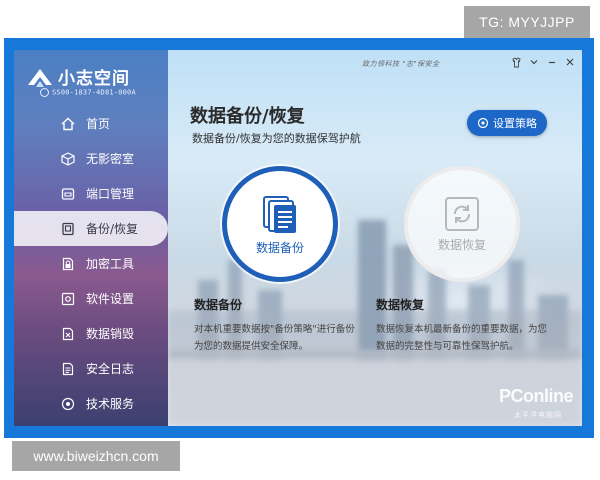 This screenshot has width=600, height=480. Describe the element at coordinates (276, 138) in the screenshot. I see `page-subtitle: 数据备份/恢复为您的数据保驾护航` at that location.